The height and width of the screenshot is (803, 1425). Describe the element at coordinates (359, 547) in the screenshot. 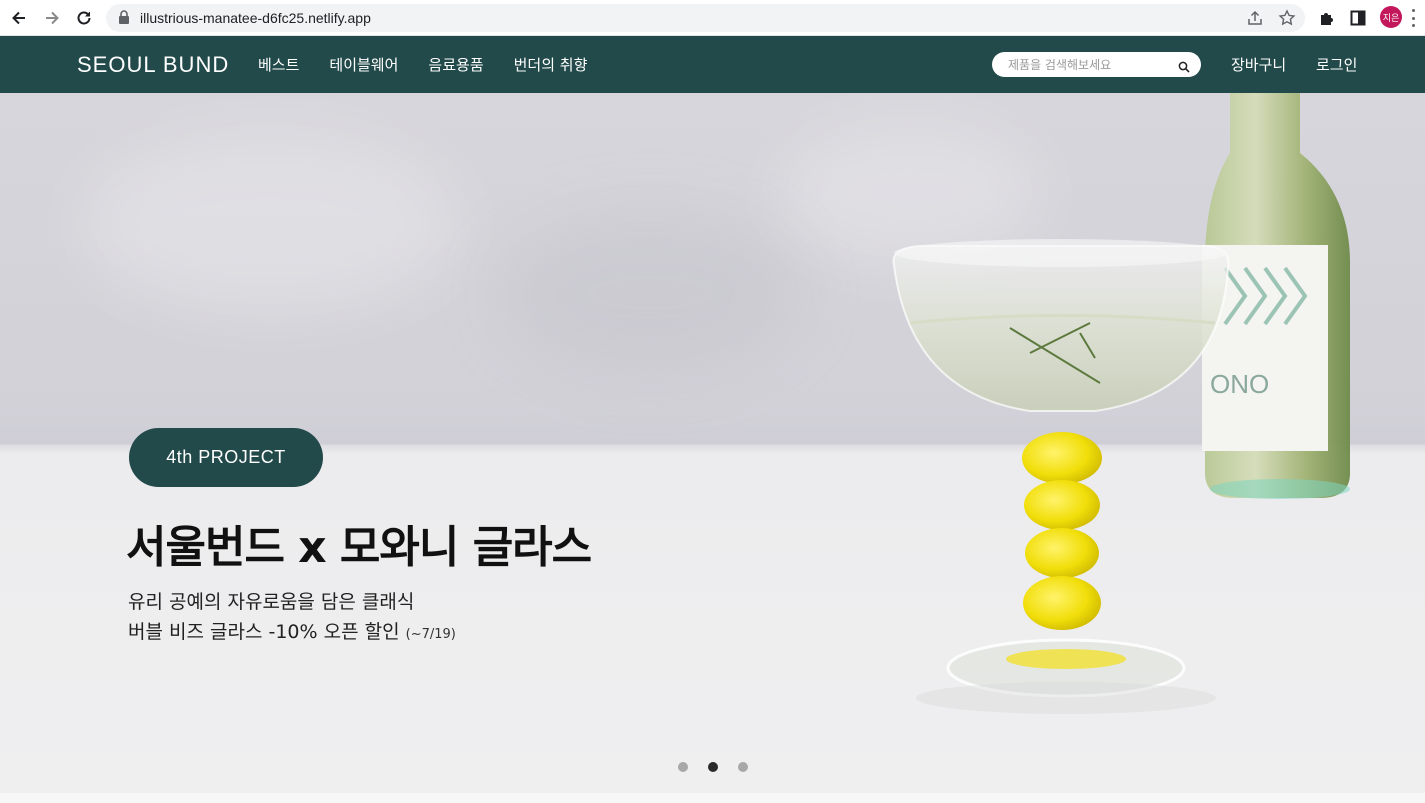

I see `hero-headline: 서울번드 x 모와니 글라스` at that location.